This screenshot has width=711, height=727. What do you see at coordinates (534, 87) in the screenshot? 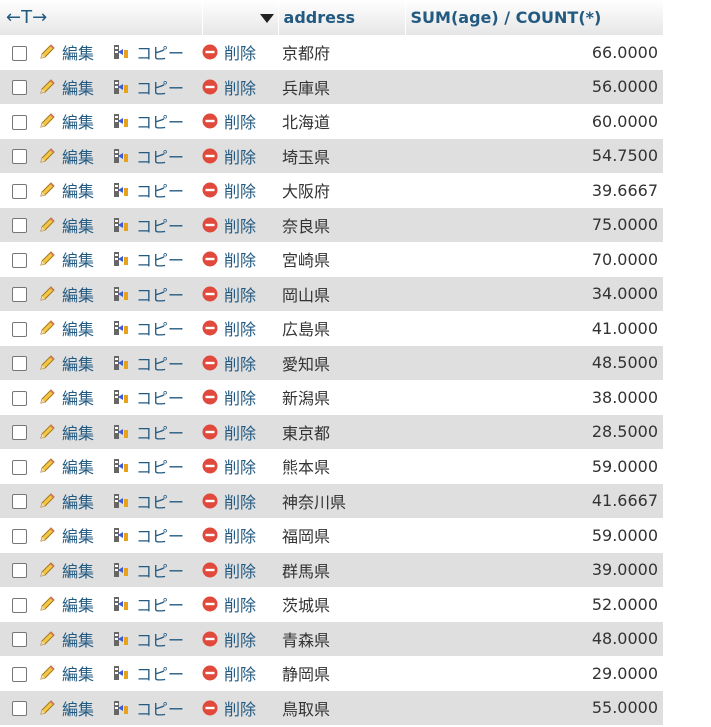
I see `value-cell: 56.0000` at bounding box center [534, 87].